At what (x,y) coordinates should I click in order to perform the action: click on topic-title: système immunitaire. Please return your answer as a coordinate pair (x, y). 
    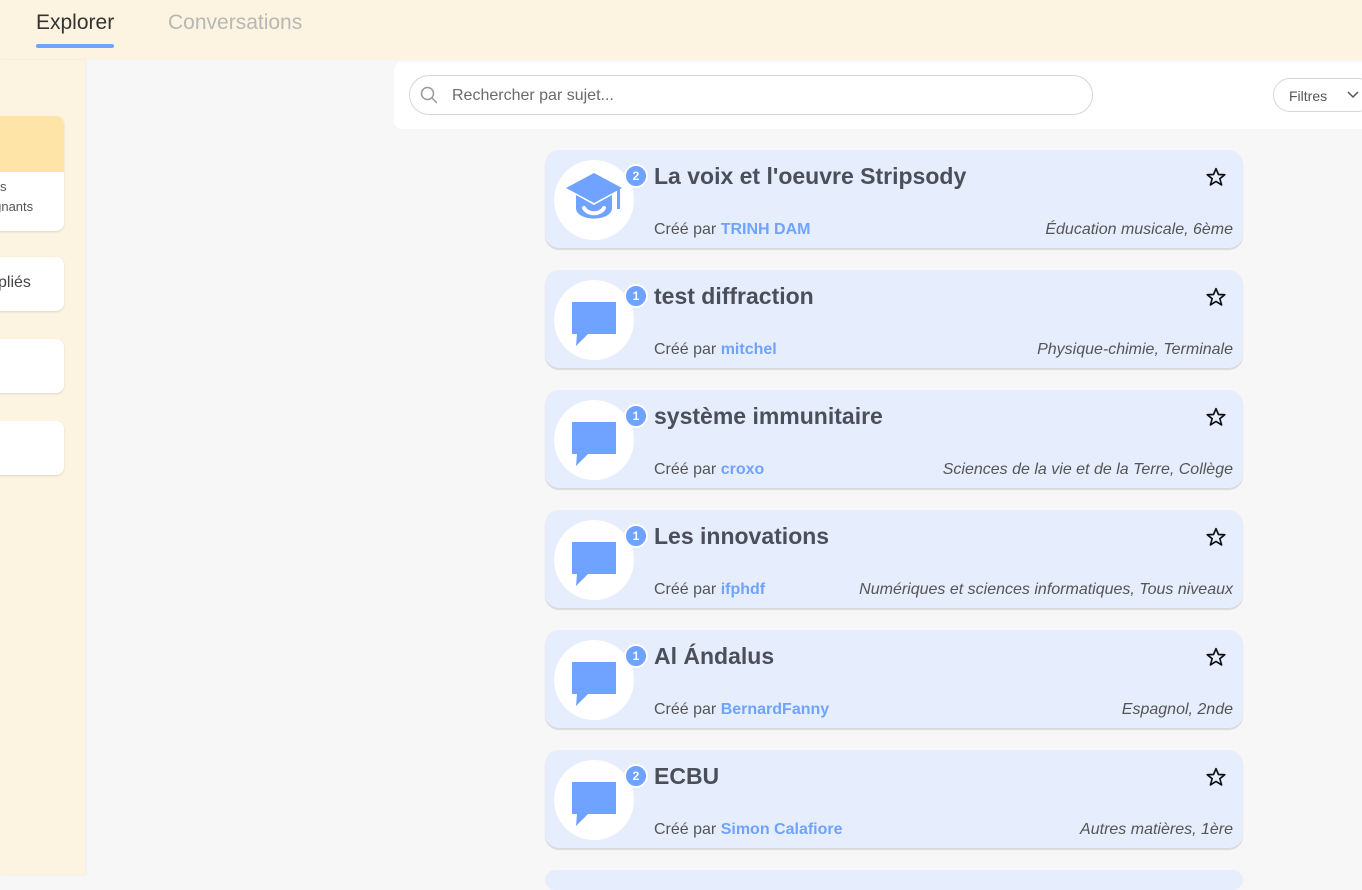
    Looking at the image, I should click on (768, 416).